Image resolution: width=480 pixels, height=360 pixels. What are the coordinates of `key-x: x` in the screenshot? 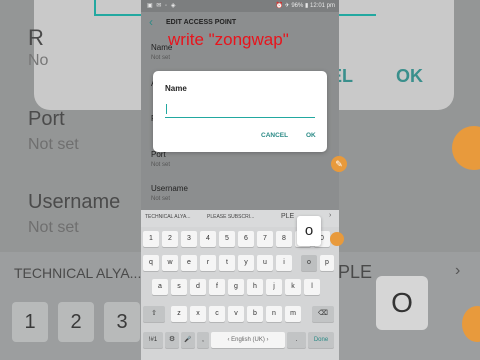 It's located at (198, 314).